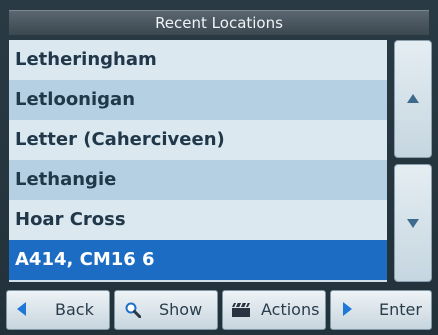  Describe the element at coordinates (198, 220) in the screenshot. I see `list-item: Hoar Cross` at that location.